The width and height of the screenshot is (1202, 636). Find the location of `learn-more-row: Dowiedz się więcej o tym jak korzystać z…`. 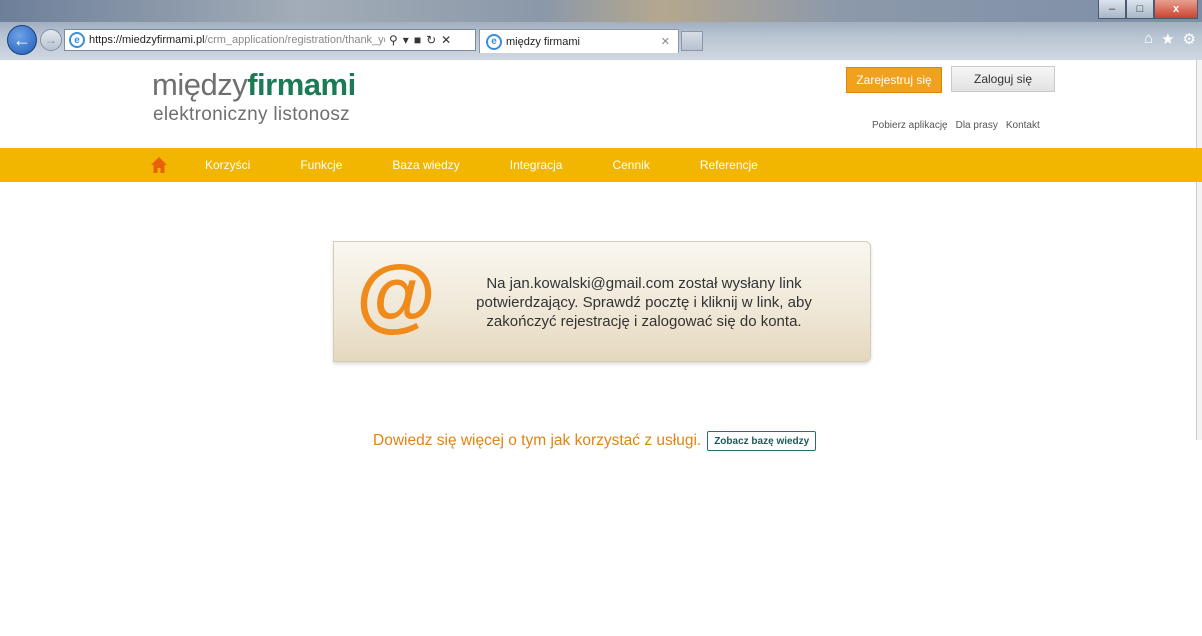

learn-more-row: Dowiedz się więcej o tym jak korzystać z… is located at coordinates (595, 441).